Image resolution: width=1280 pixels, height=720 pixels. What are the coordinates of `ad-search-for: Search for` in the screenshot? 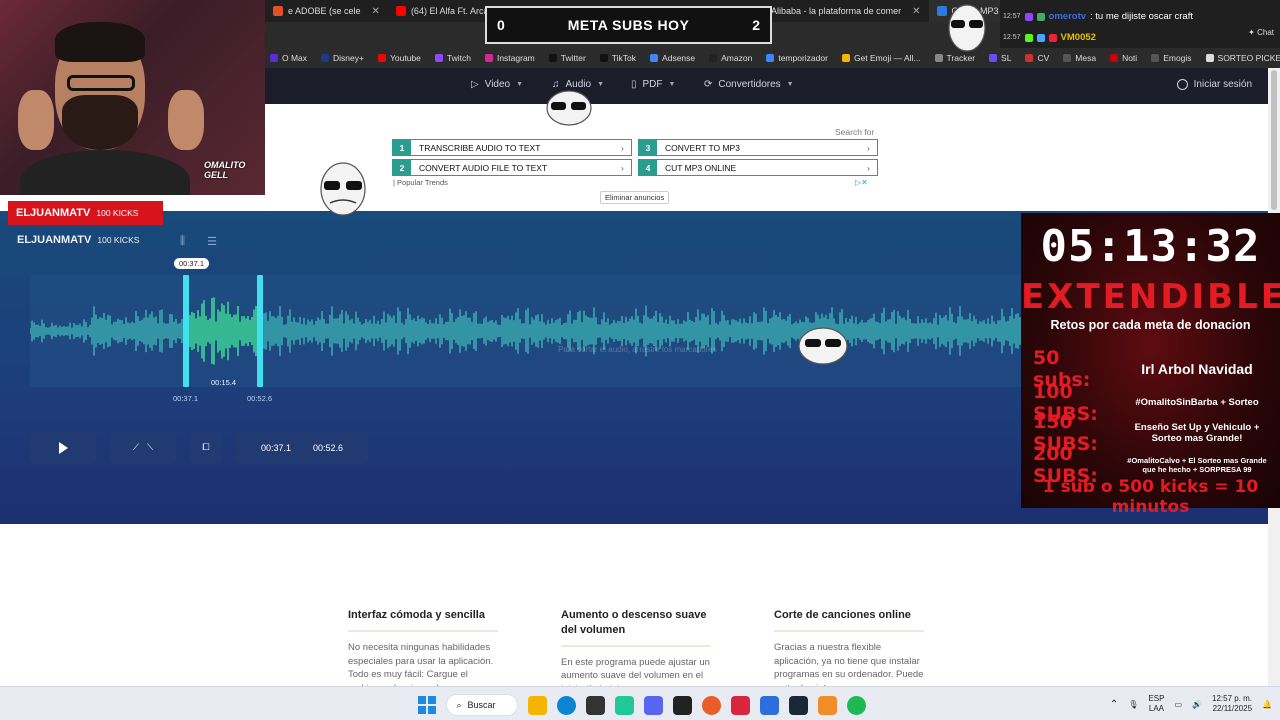 It's located at (855, 132).